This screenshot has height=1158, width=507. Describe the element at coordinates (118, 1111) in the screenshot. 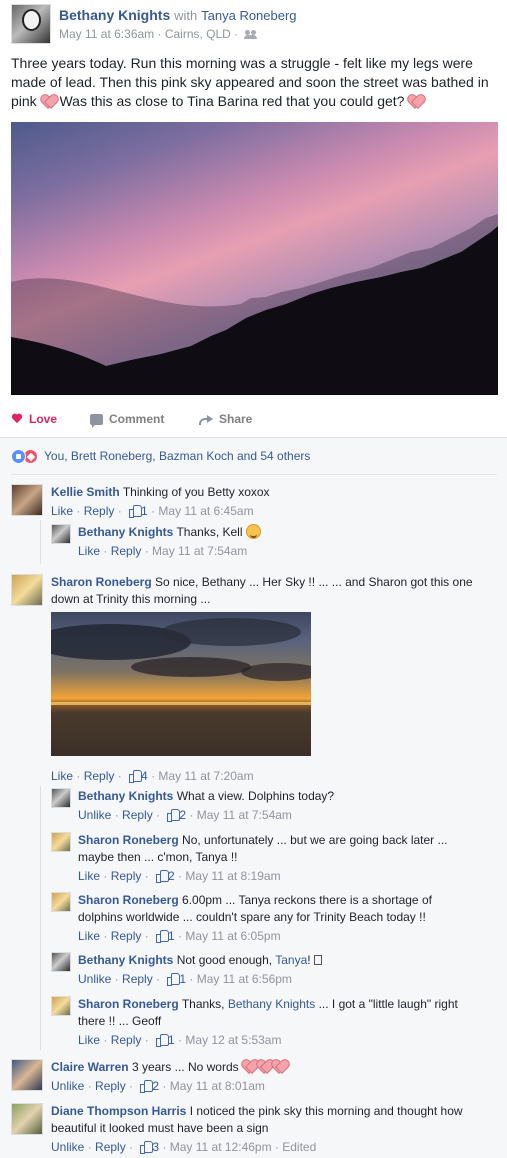

I see `comment-author: Diane Thompson Harris` at that location.